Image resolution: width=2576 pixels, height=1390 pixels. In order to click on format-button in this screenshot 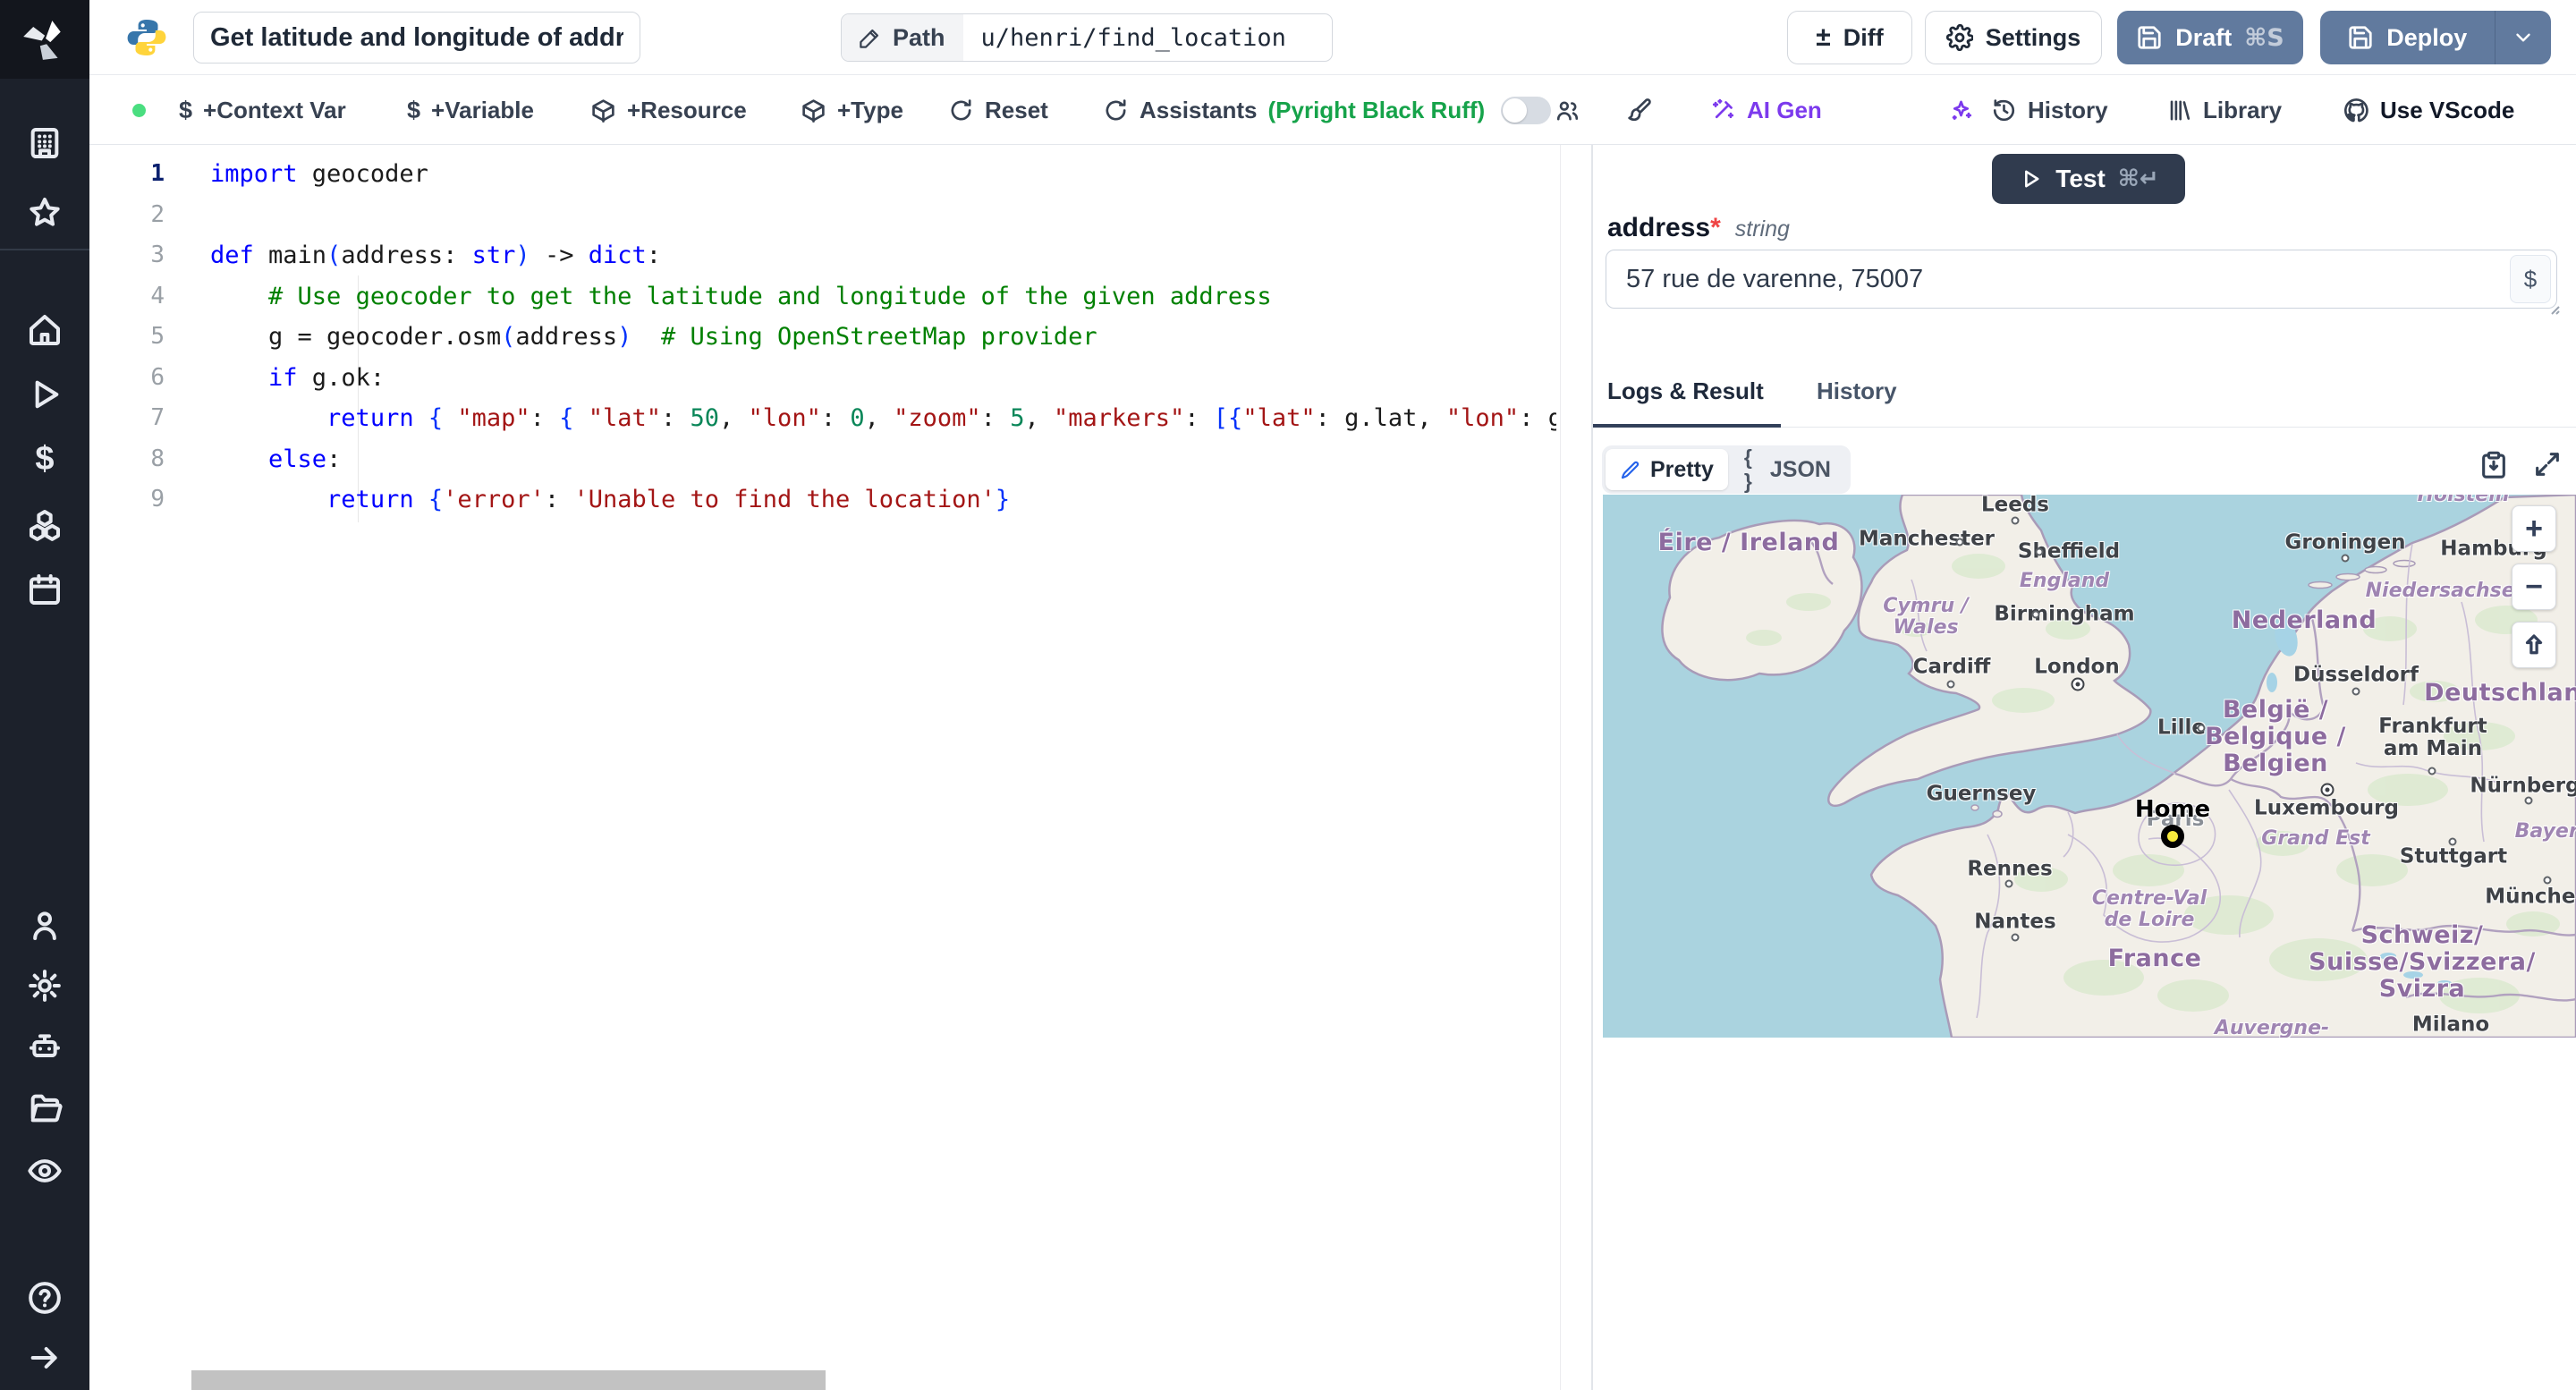, I will do `click(1639, 110)`.